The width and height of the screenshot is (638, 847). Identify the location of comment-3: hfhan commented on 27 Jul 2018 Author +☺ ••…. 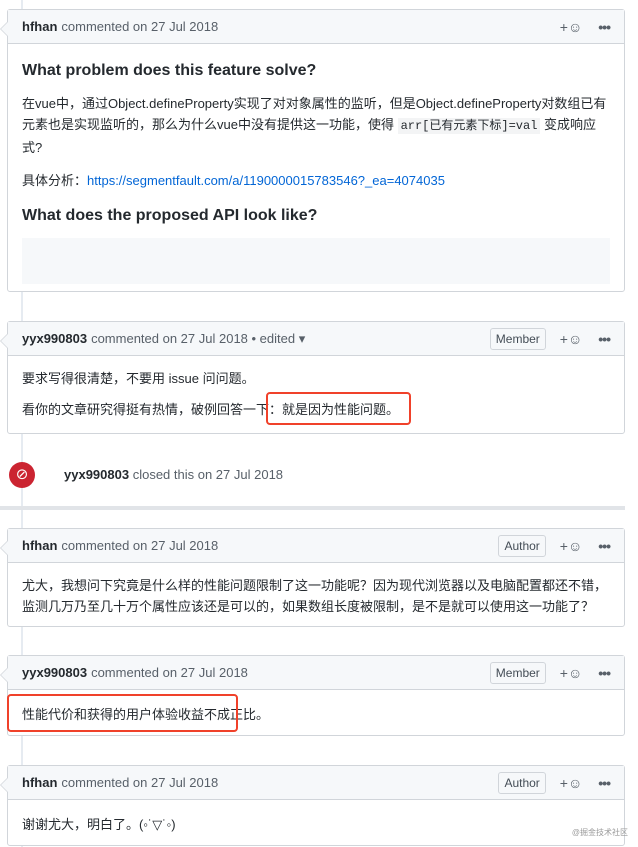
(312, 577).